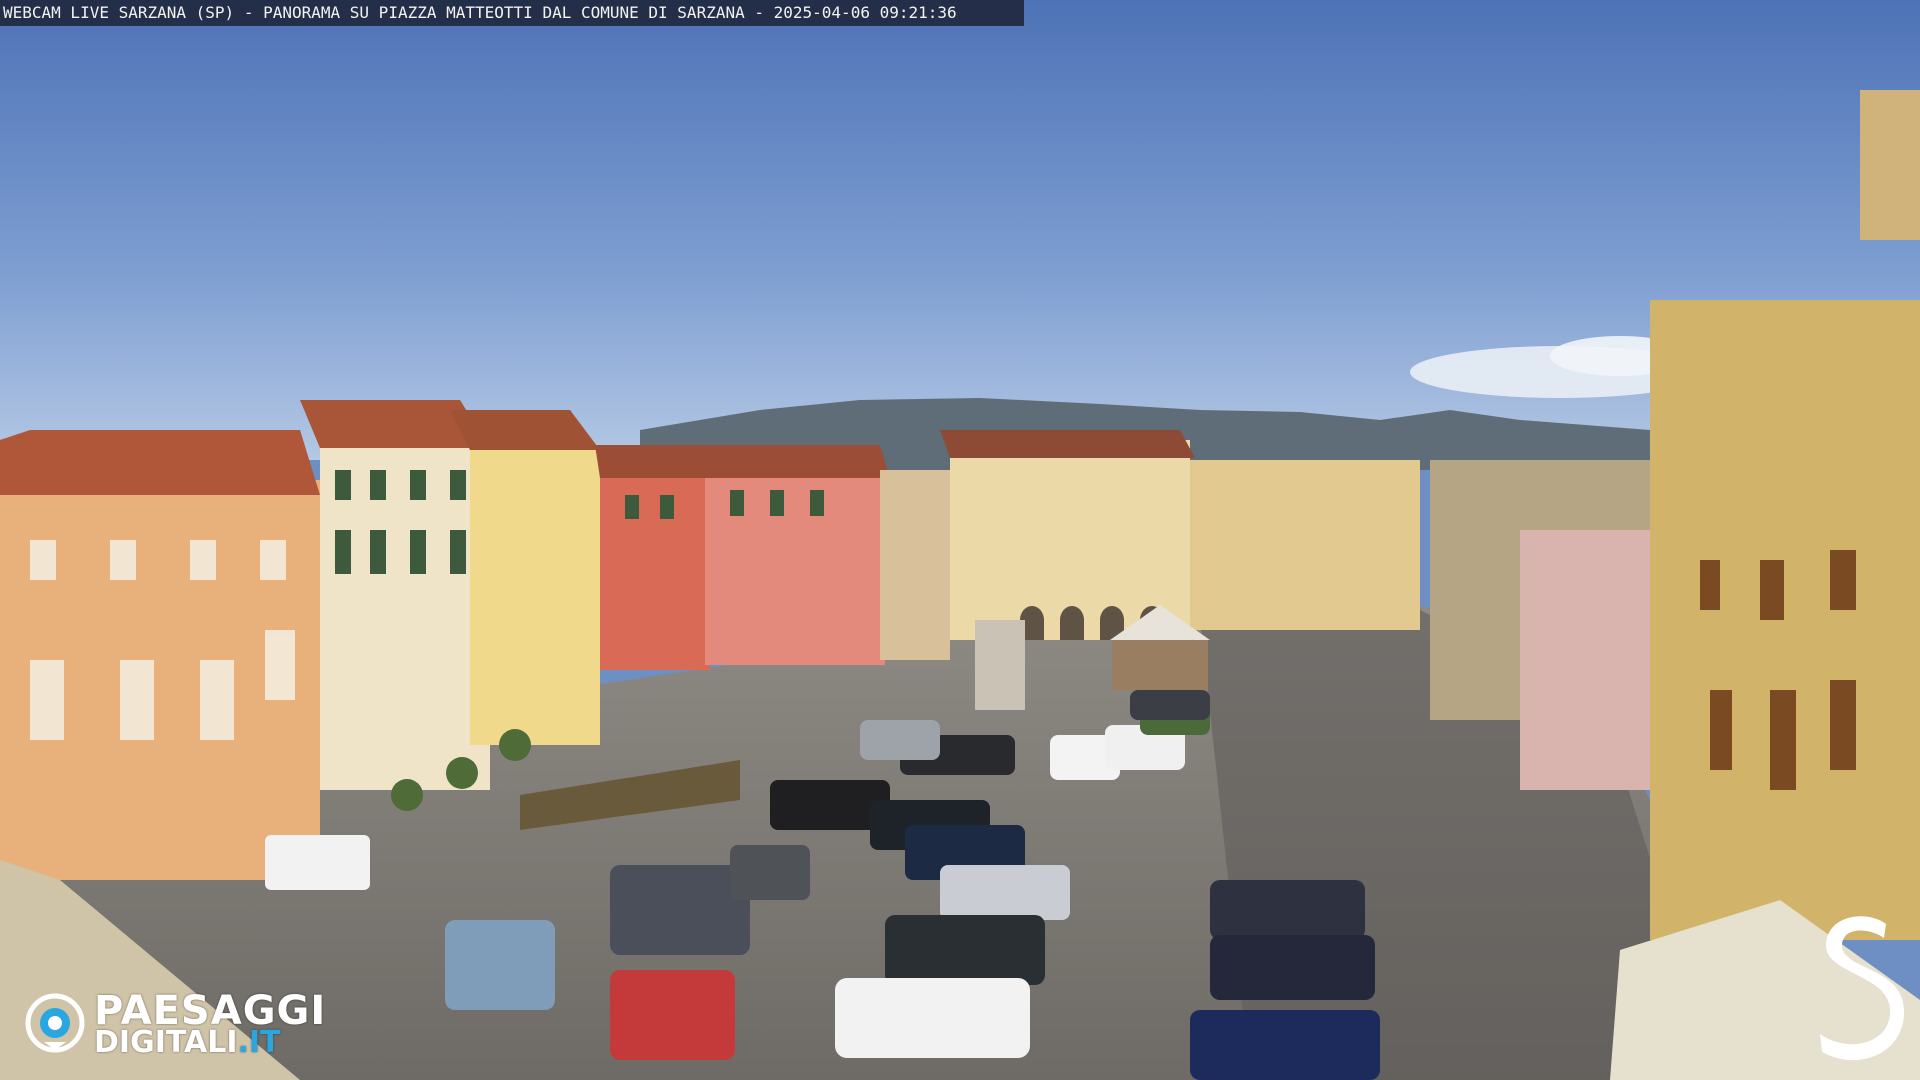 The height and width of the screenshot is (1080, 1920). I want to click on eye-icon, so click(55, 1023).